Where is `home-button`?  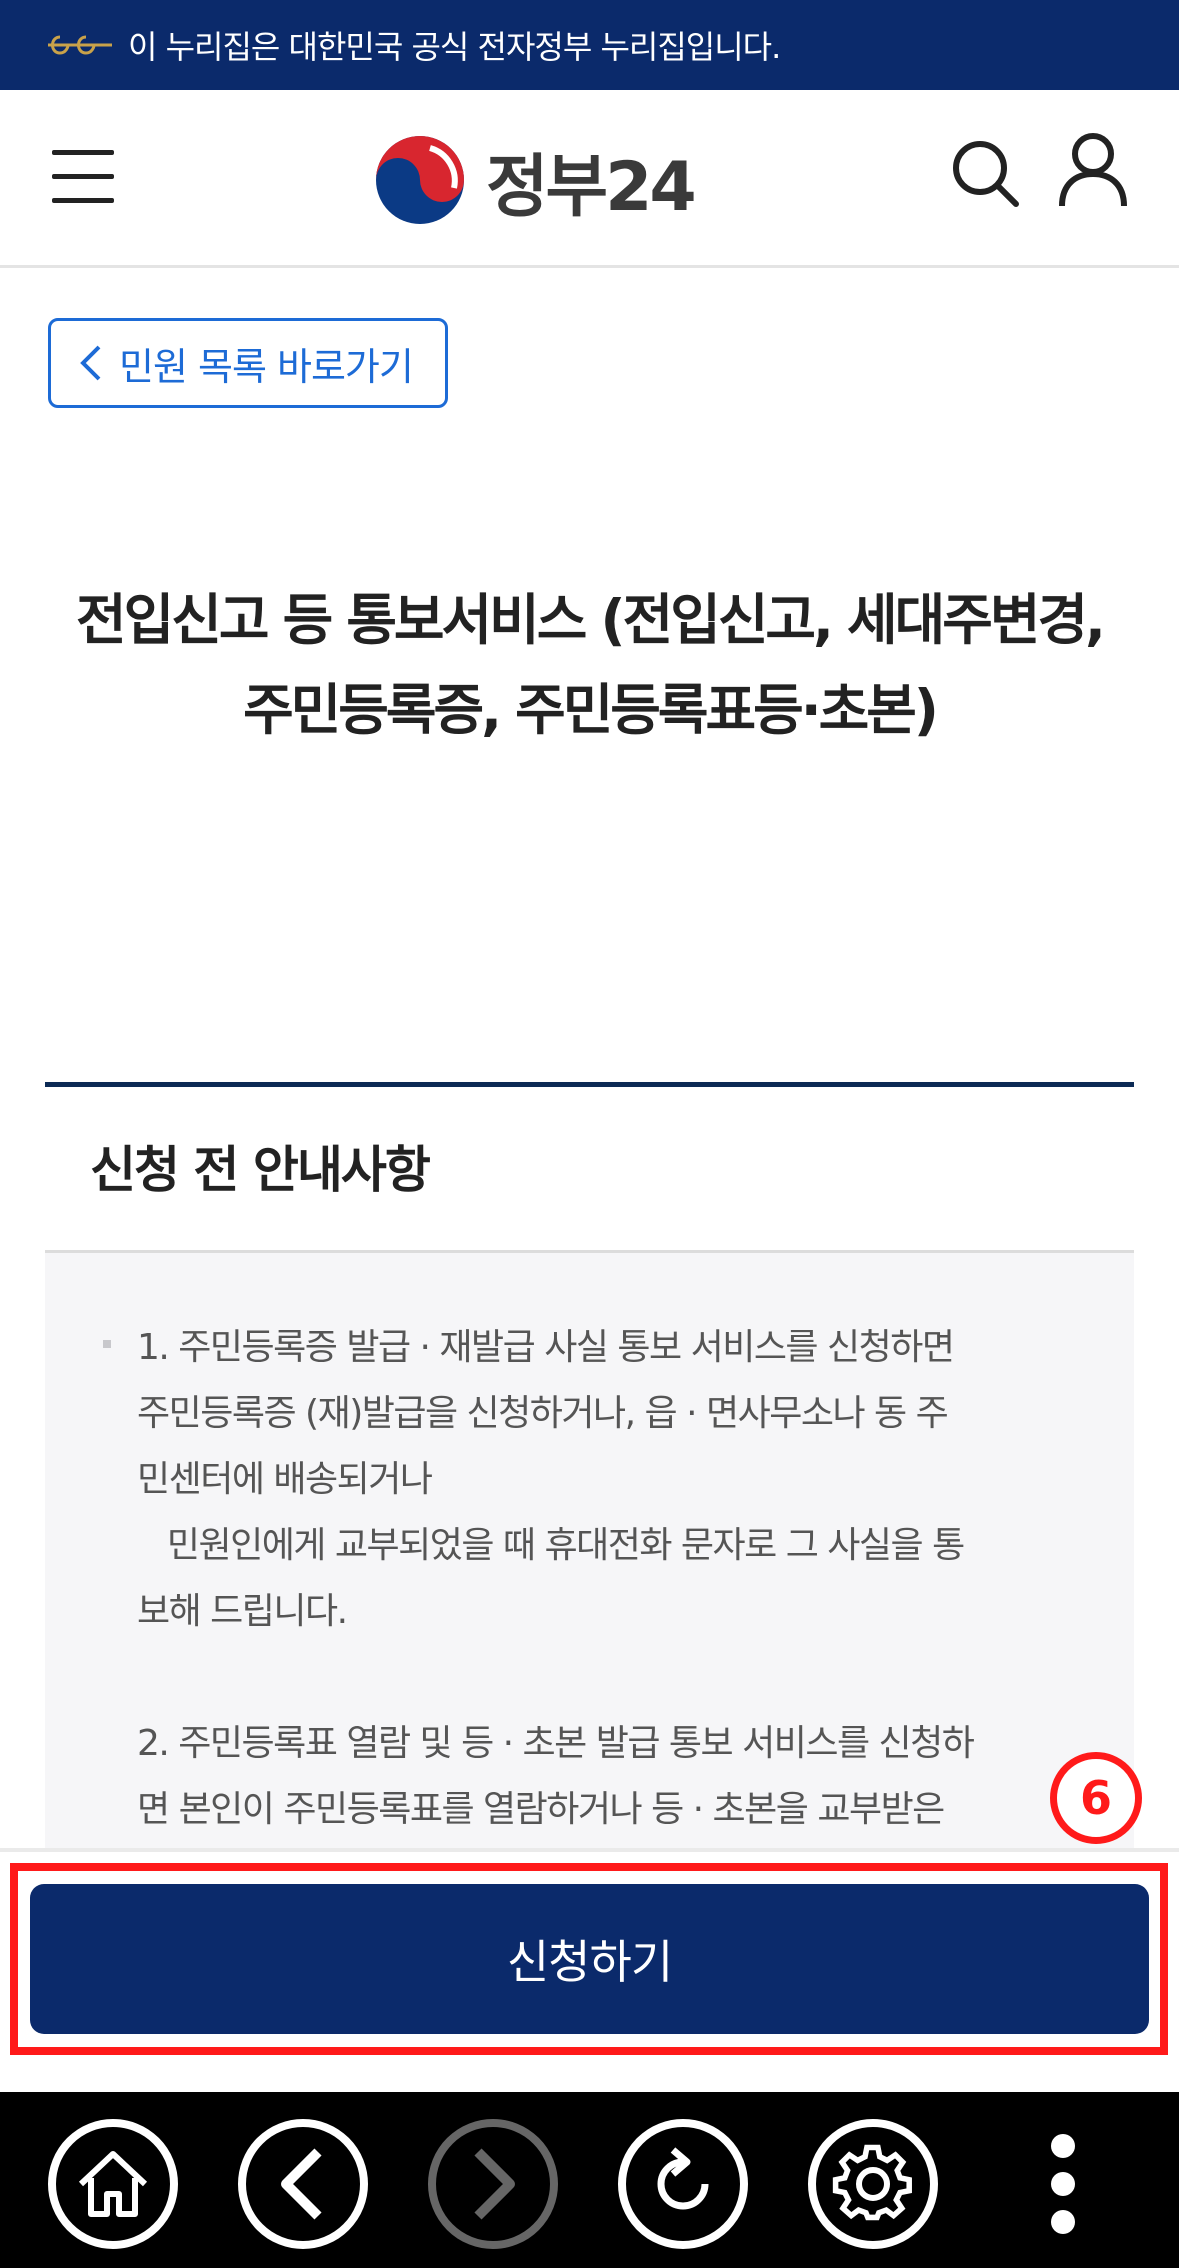
home-button is located at coordinates (113, 2184).